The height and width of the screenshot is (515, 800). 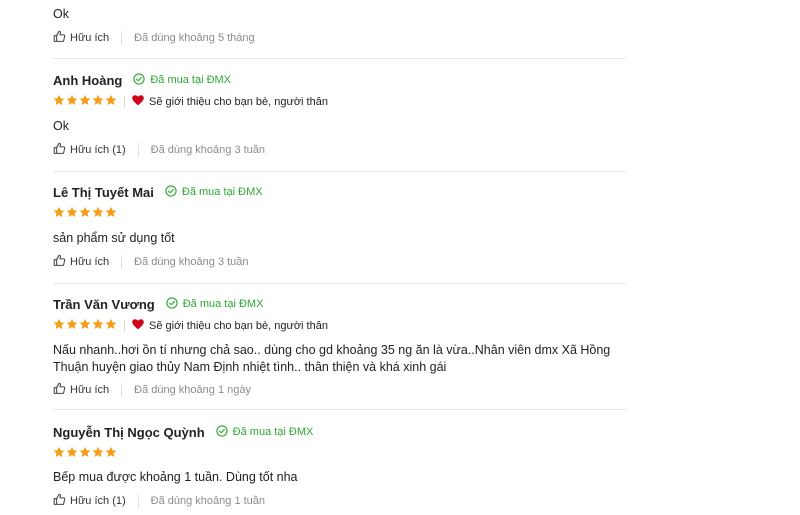 What do you see at coordinates (158, 304) in the screenshot?
I see `review-header: Trần Văn Vương Đã mua tại ĐMX` at bounding box center [158, 304].